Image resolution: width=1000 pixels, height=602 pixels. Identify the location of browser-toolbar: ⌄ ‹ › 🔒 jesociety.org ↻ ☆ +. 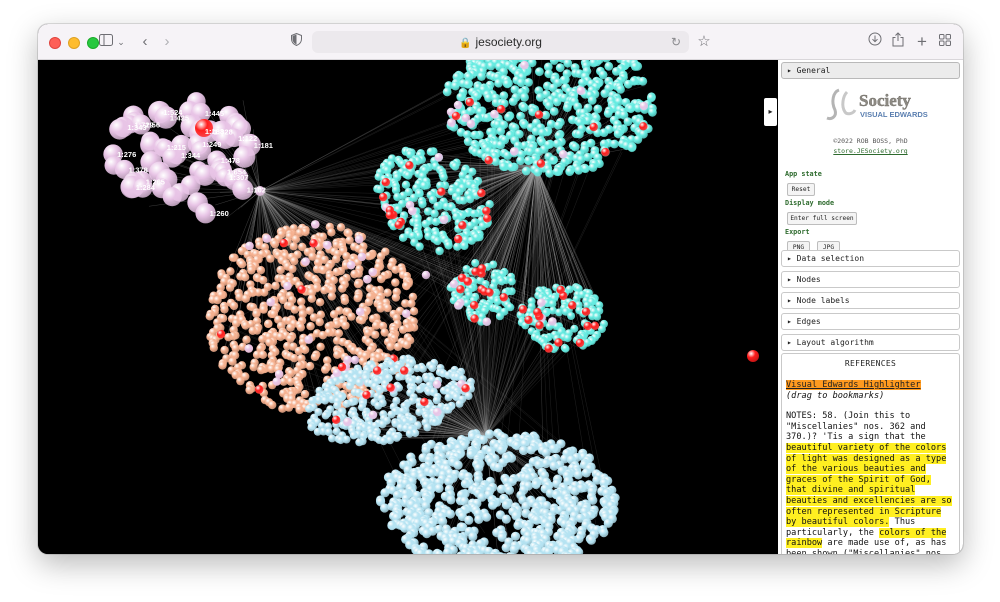
(500, 42).